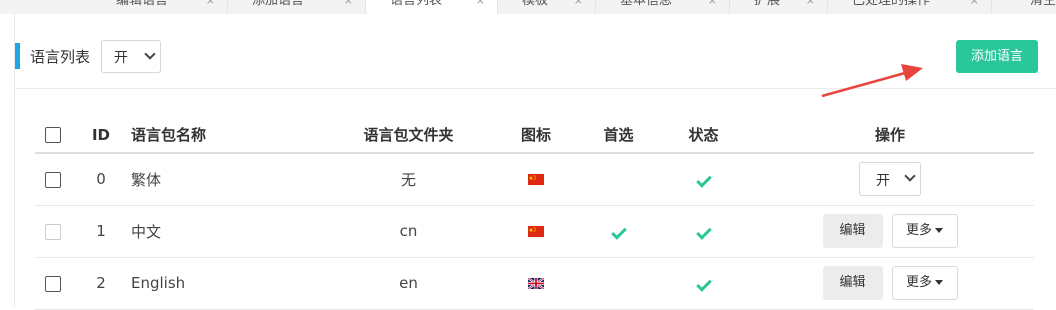 The image size is (1056, 310). I want to click on column-header-name: 语言包名称, so click(226, 135).